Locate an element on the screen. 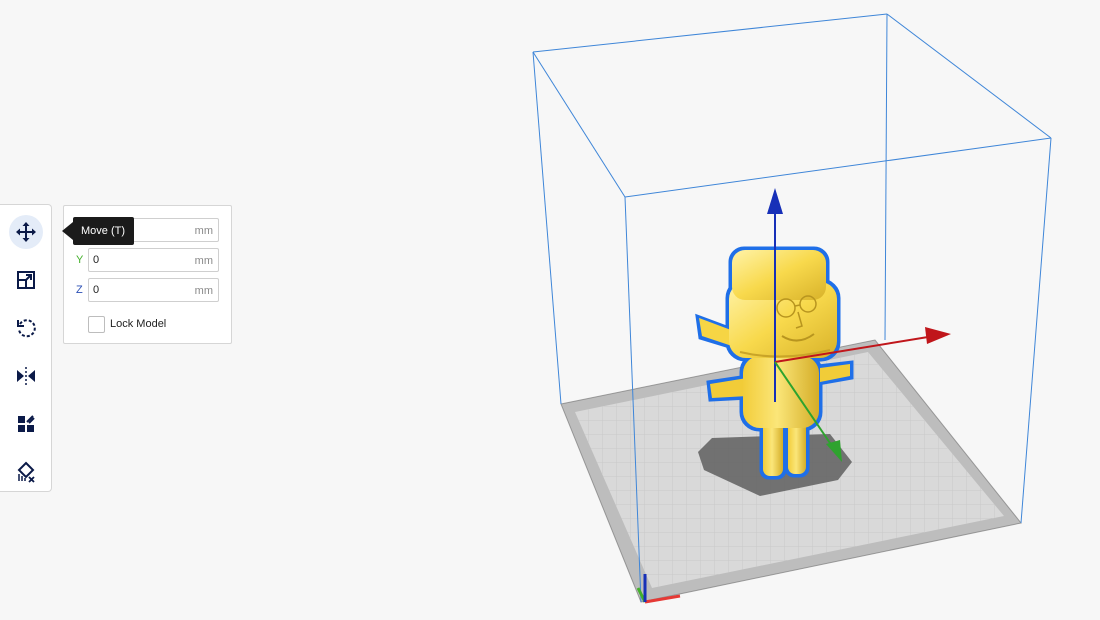 The image size is (1100, 620). scale-icon is located at coordinates (26, 280).